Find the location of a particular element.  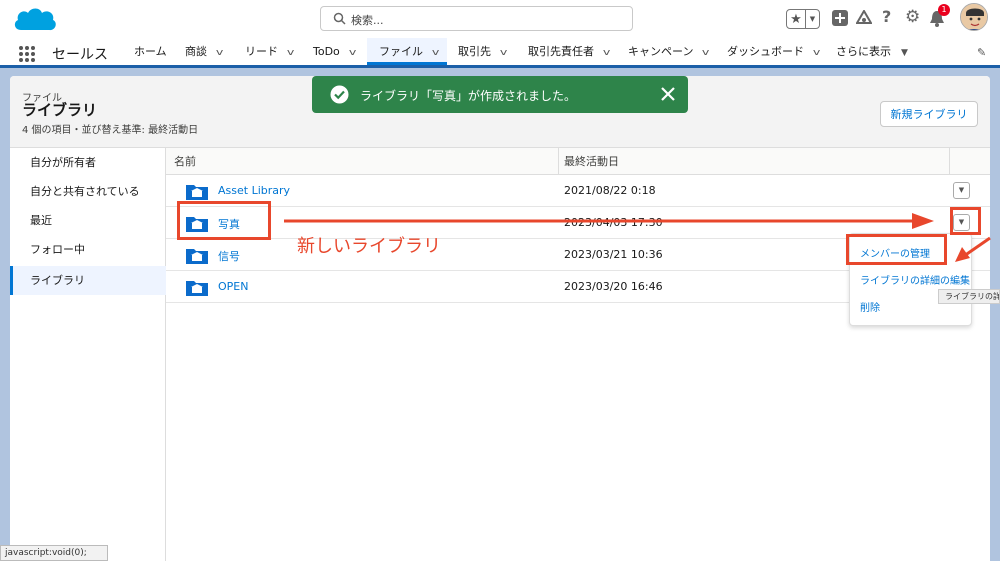

page-title: ライブラリ is located at coordinates (60, 110).